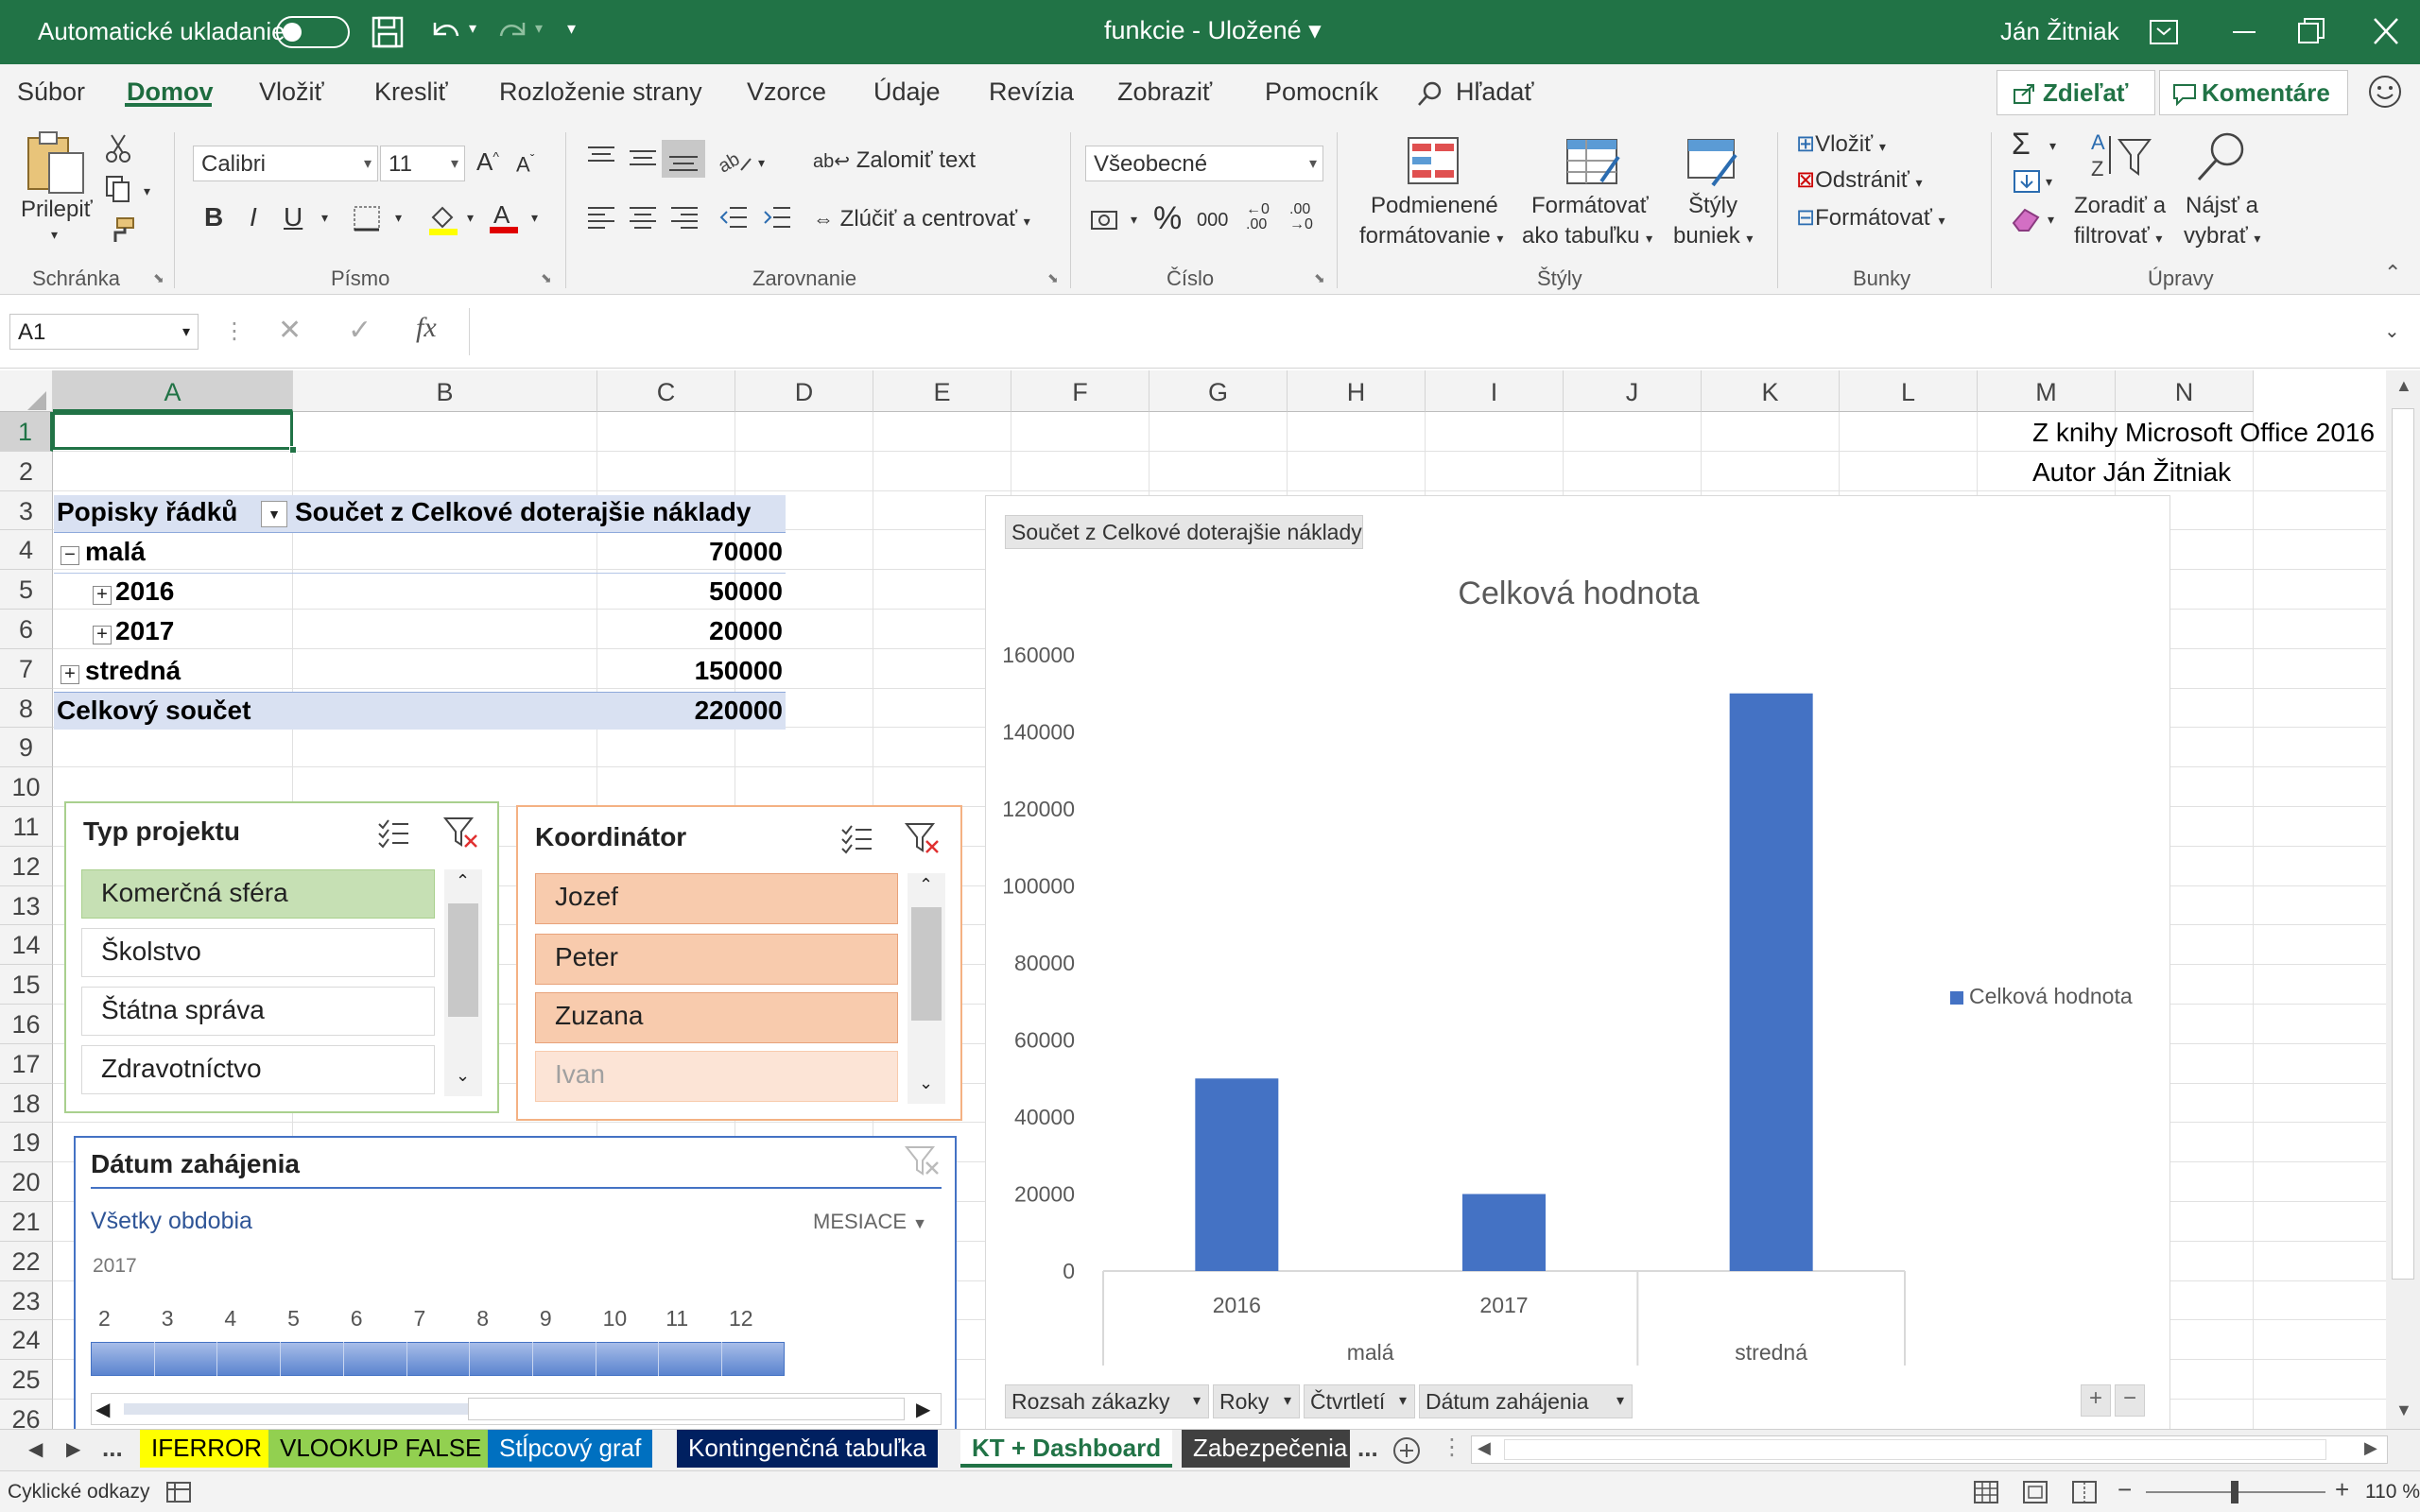  I want to click on format-as-table-label-2: ako tabuľku ▾, so click(1587, 236).